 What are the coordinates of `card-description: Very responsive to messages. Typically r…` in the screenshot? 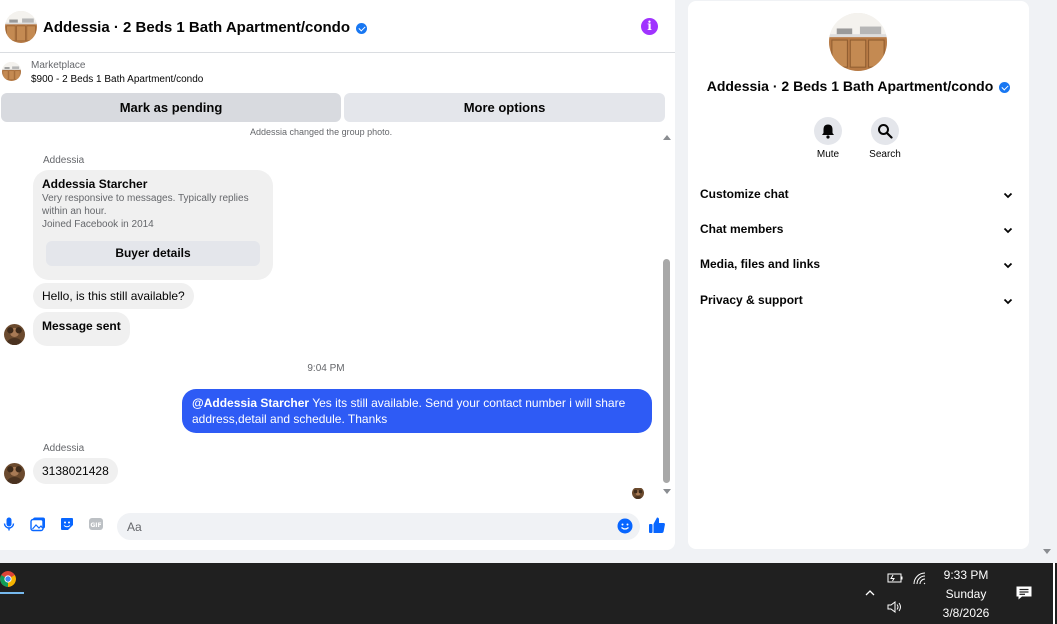 It's located at (145, 205).